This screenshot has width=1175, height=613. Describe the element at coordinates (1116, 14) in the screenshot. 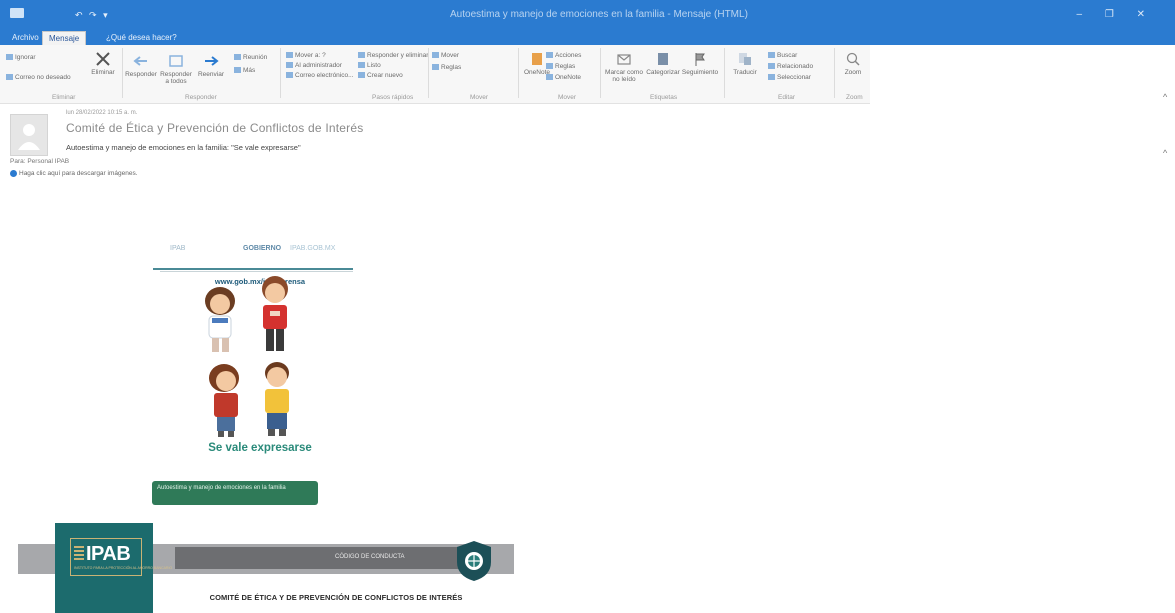

I see `window-controls: – ❐ ✕` at that location.